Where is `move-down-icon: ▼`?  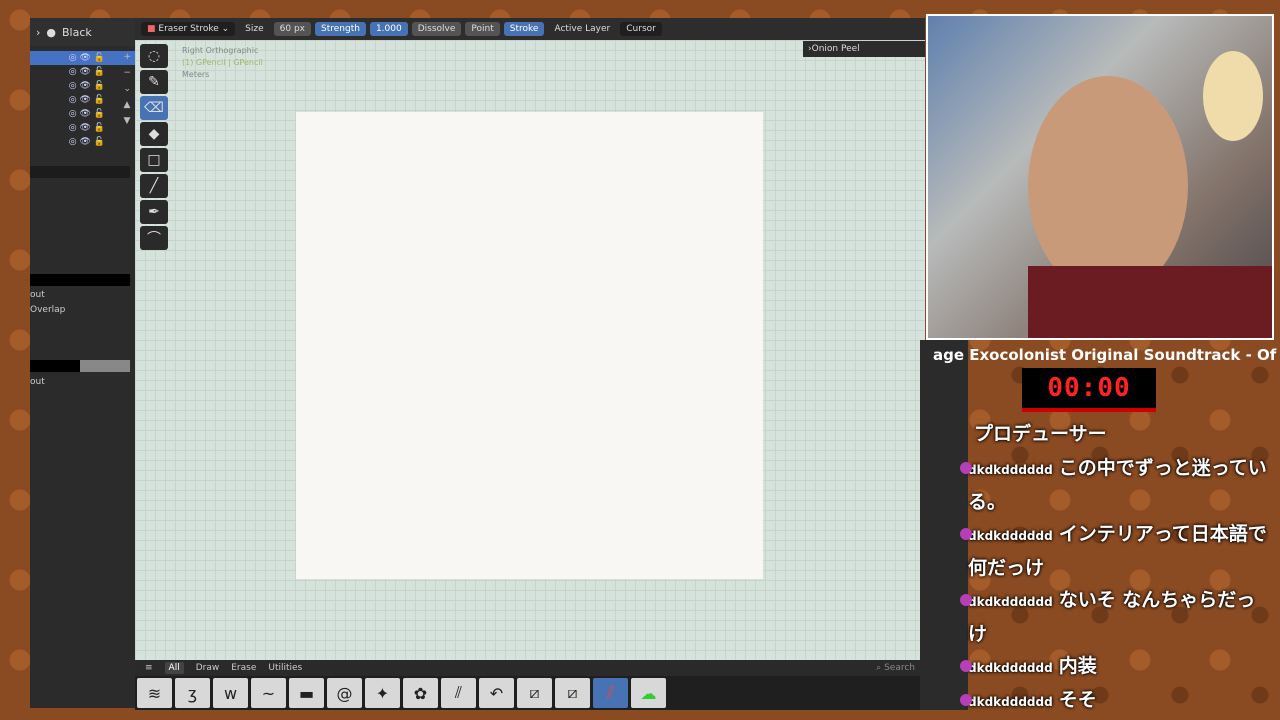 move-down-icon: ▼ is located at coordinates (127, 121).